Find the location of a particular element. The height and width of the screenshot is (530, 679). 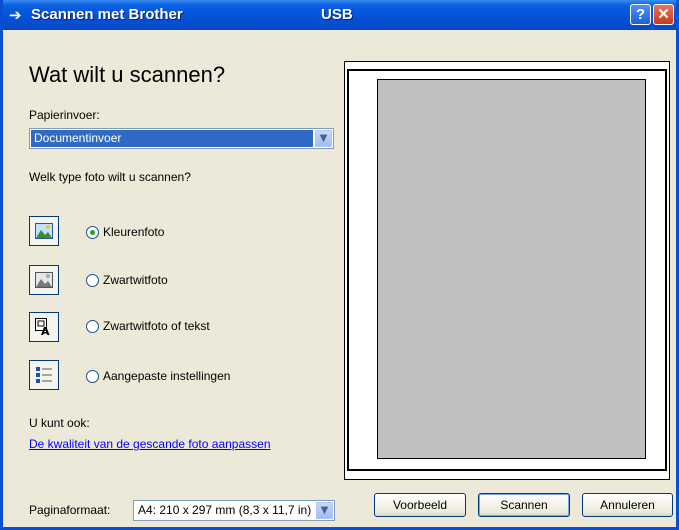

page-size-value: A4: 210 x 297 mm (8,3 x 11,7 in) is located at coordinates (225, 510).